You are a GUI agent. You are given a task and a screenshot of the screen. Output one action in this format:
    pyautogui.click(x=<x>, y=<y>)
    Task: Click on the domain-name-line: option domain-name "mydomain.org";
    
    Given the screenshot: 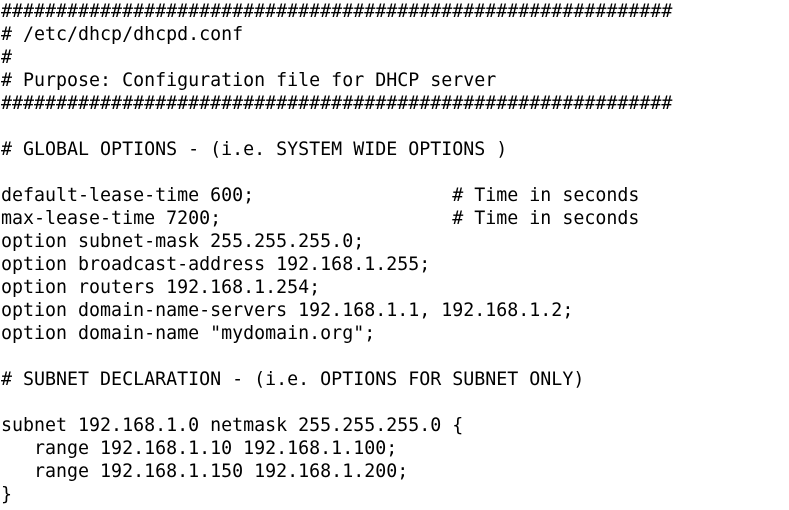 What is the action you would take?
    pyautogui.click(x=188, y=333)
    